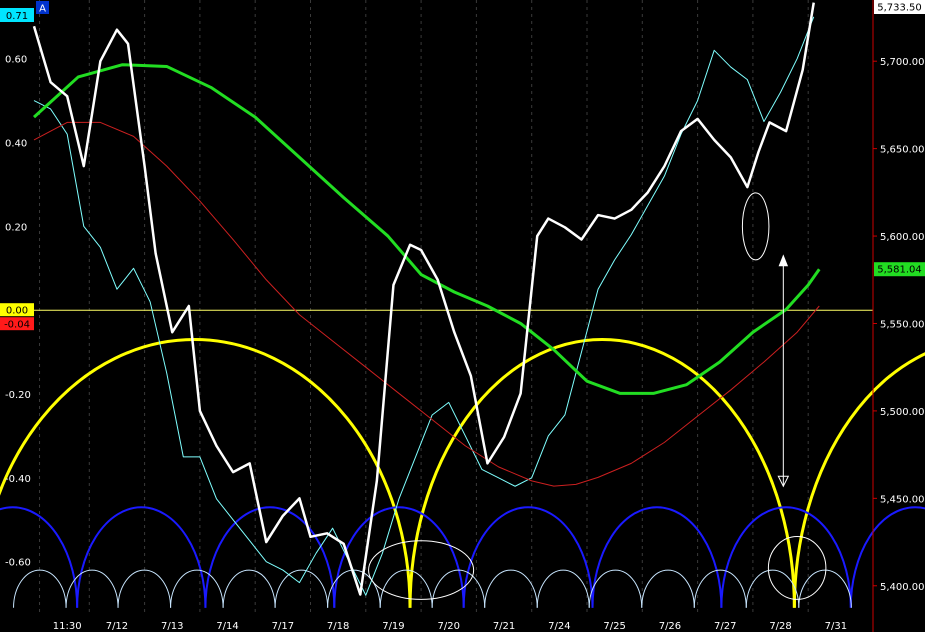 The width and height of the screenshot is (925, 632). Describe the element at coordinates (902, 499) in the screenshot. I see `right-tick-label: 5,450.00` at that location.